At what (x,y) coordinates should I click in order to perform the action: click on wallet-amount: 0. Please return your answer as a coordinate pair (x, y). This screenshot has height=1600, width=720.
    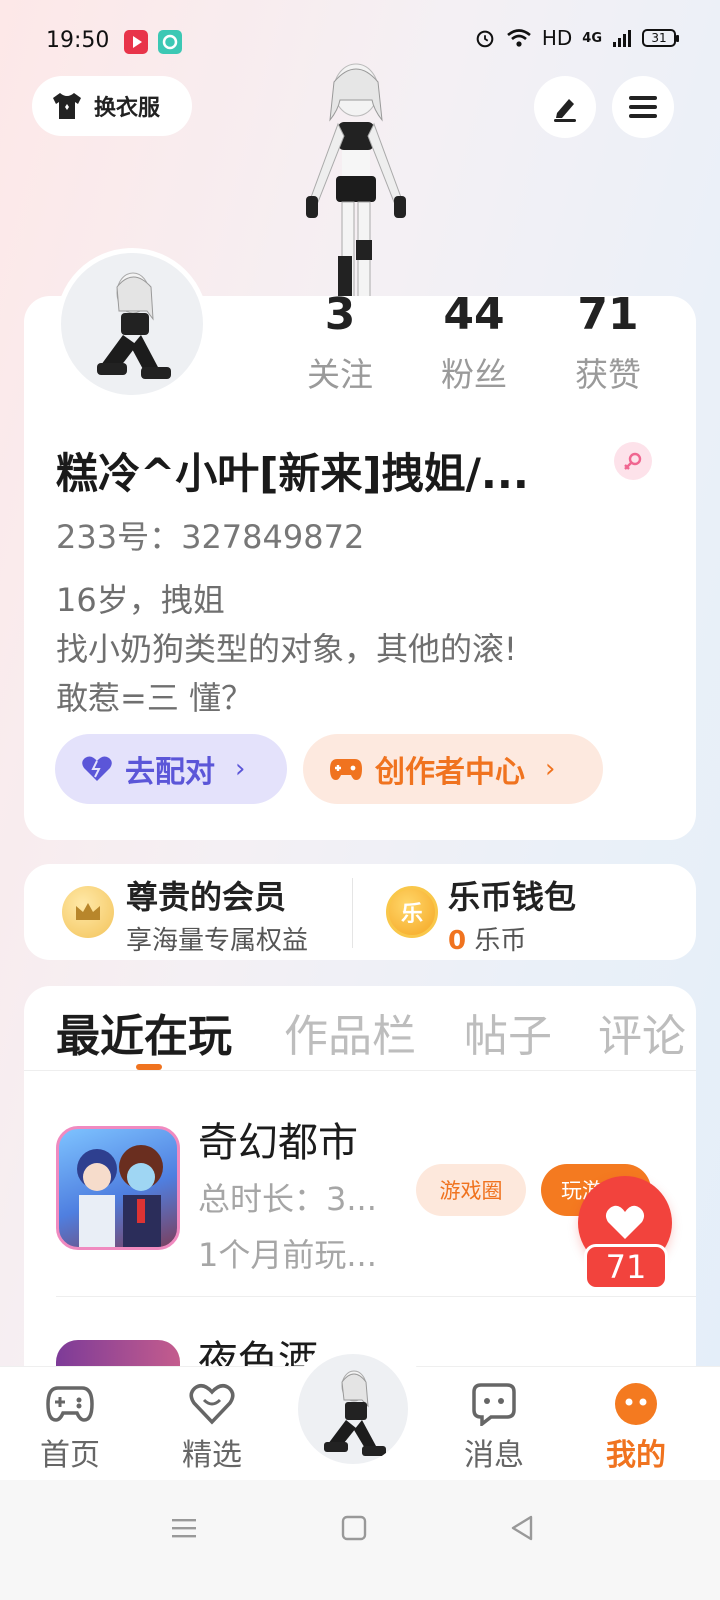
    Looking at the image, I should click on (457, 941).